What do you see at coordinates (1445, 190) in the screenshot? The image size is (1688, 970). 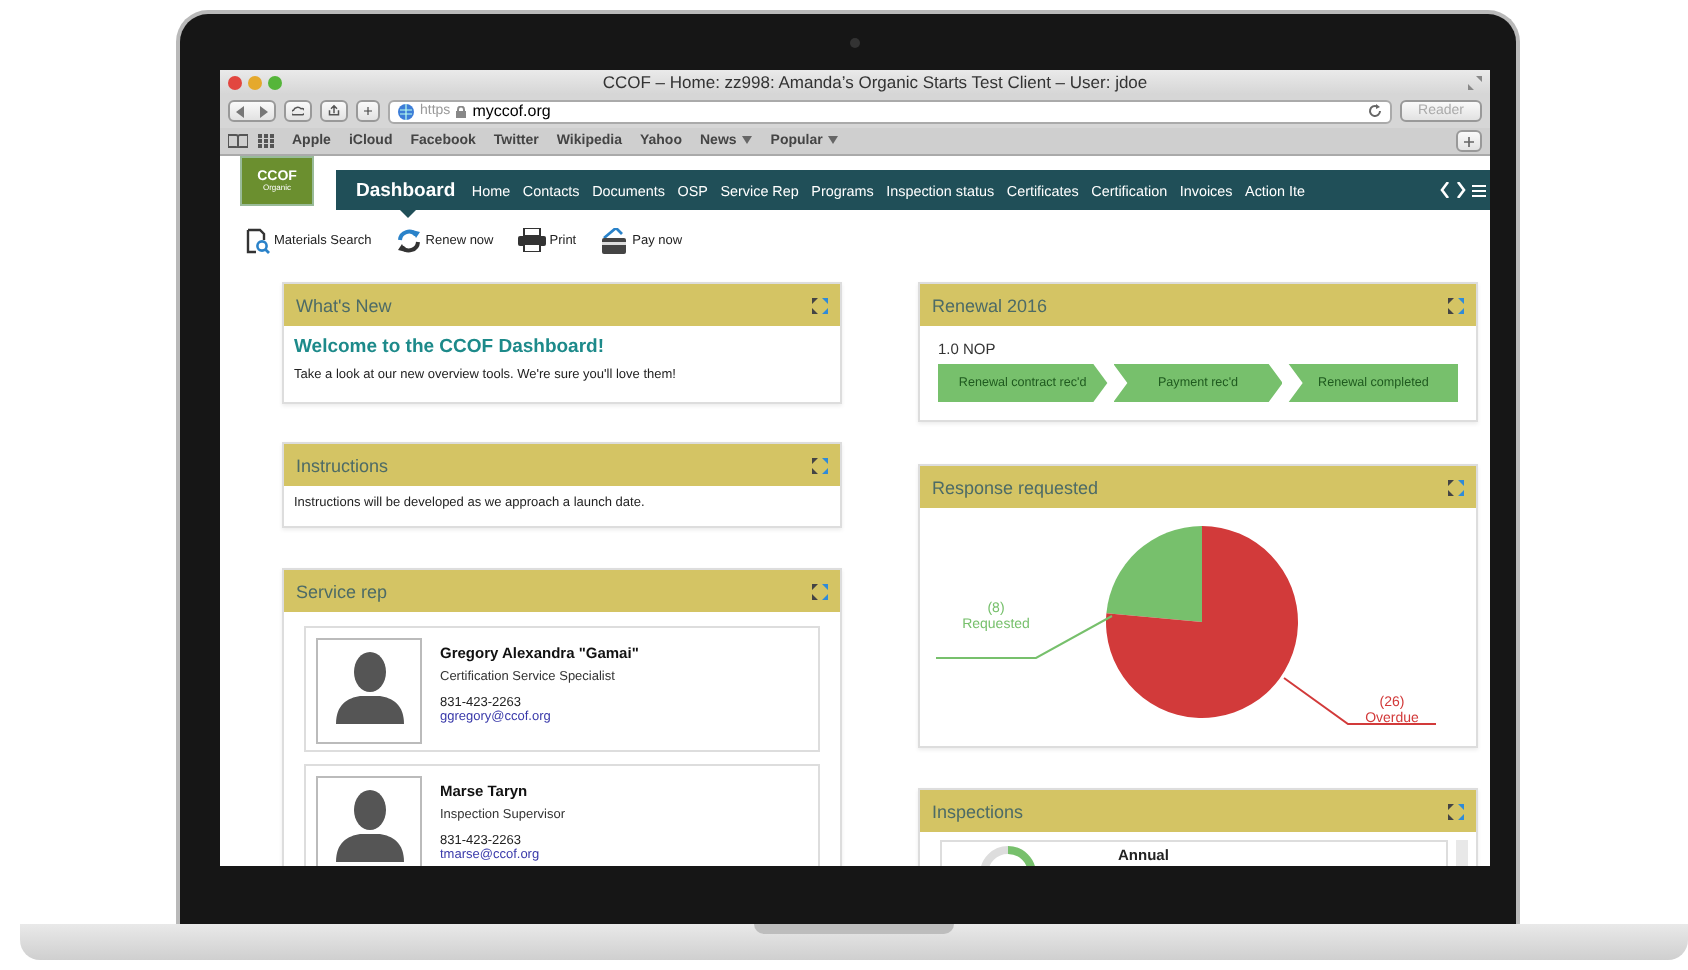 I see `chevron-left-icon` at bounding box center [1445, 190].